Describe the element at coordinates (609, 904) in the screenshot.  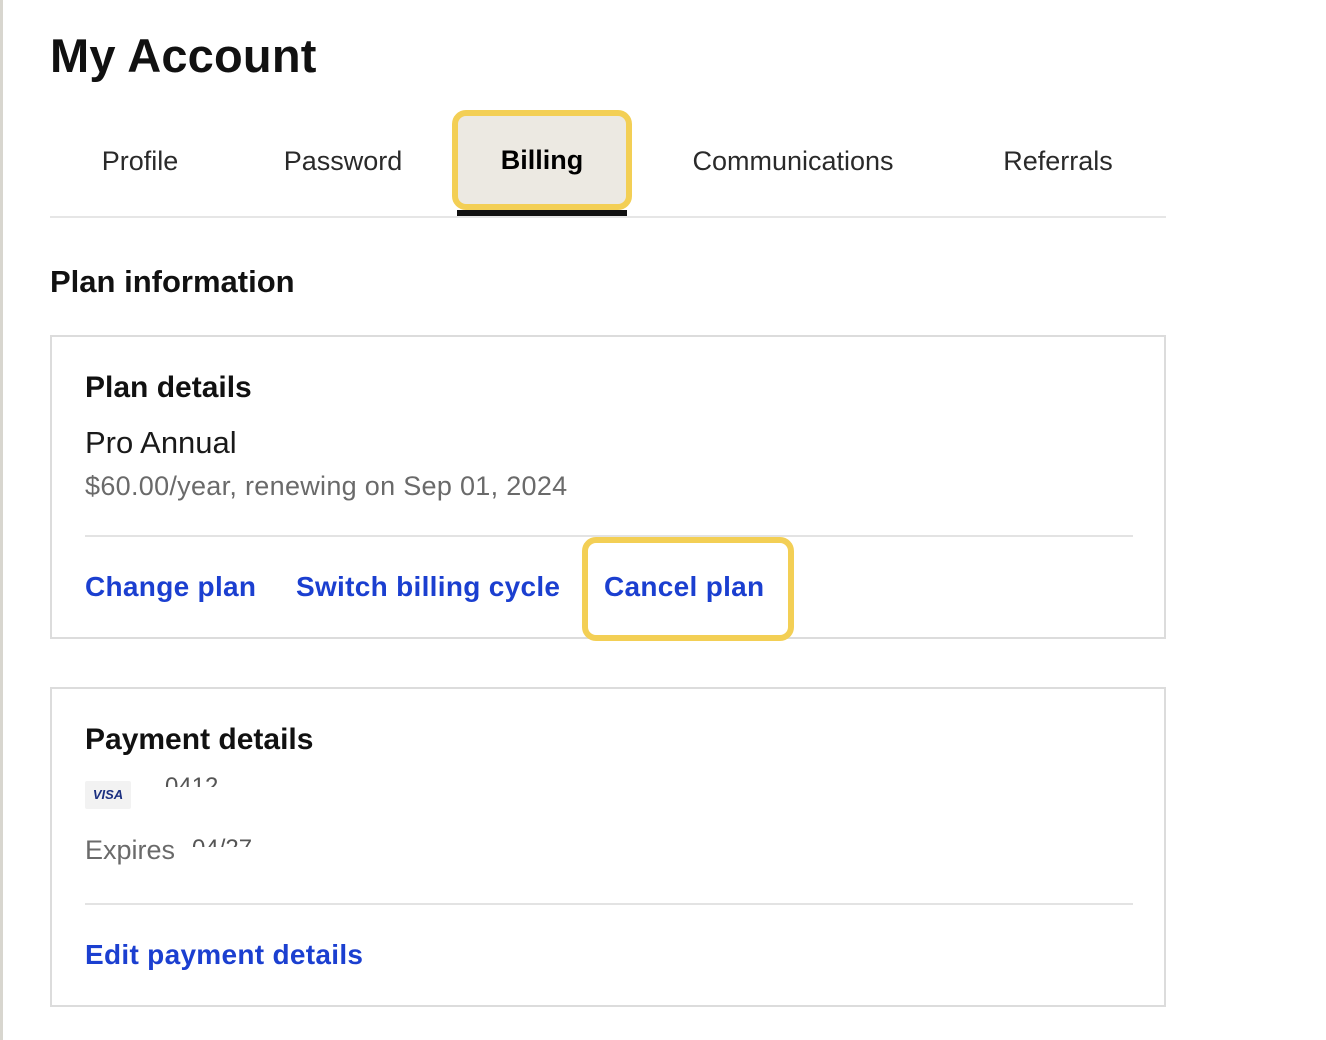
I see `payment-card-divider` at that location.